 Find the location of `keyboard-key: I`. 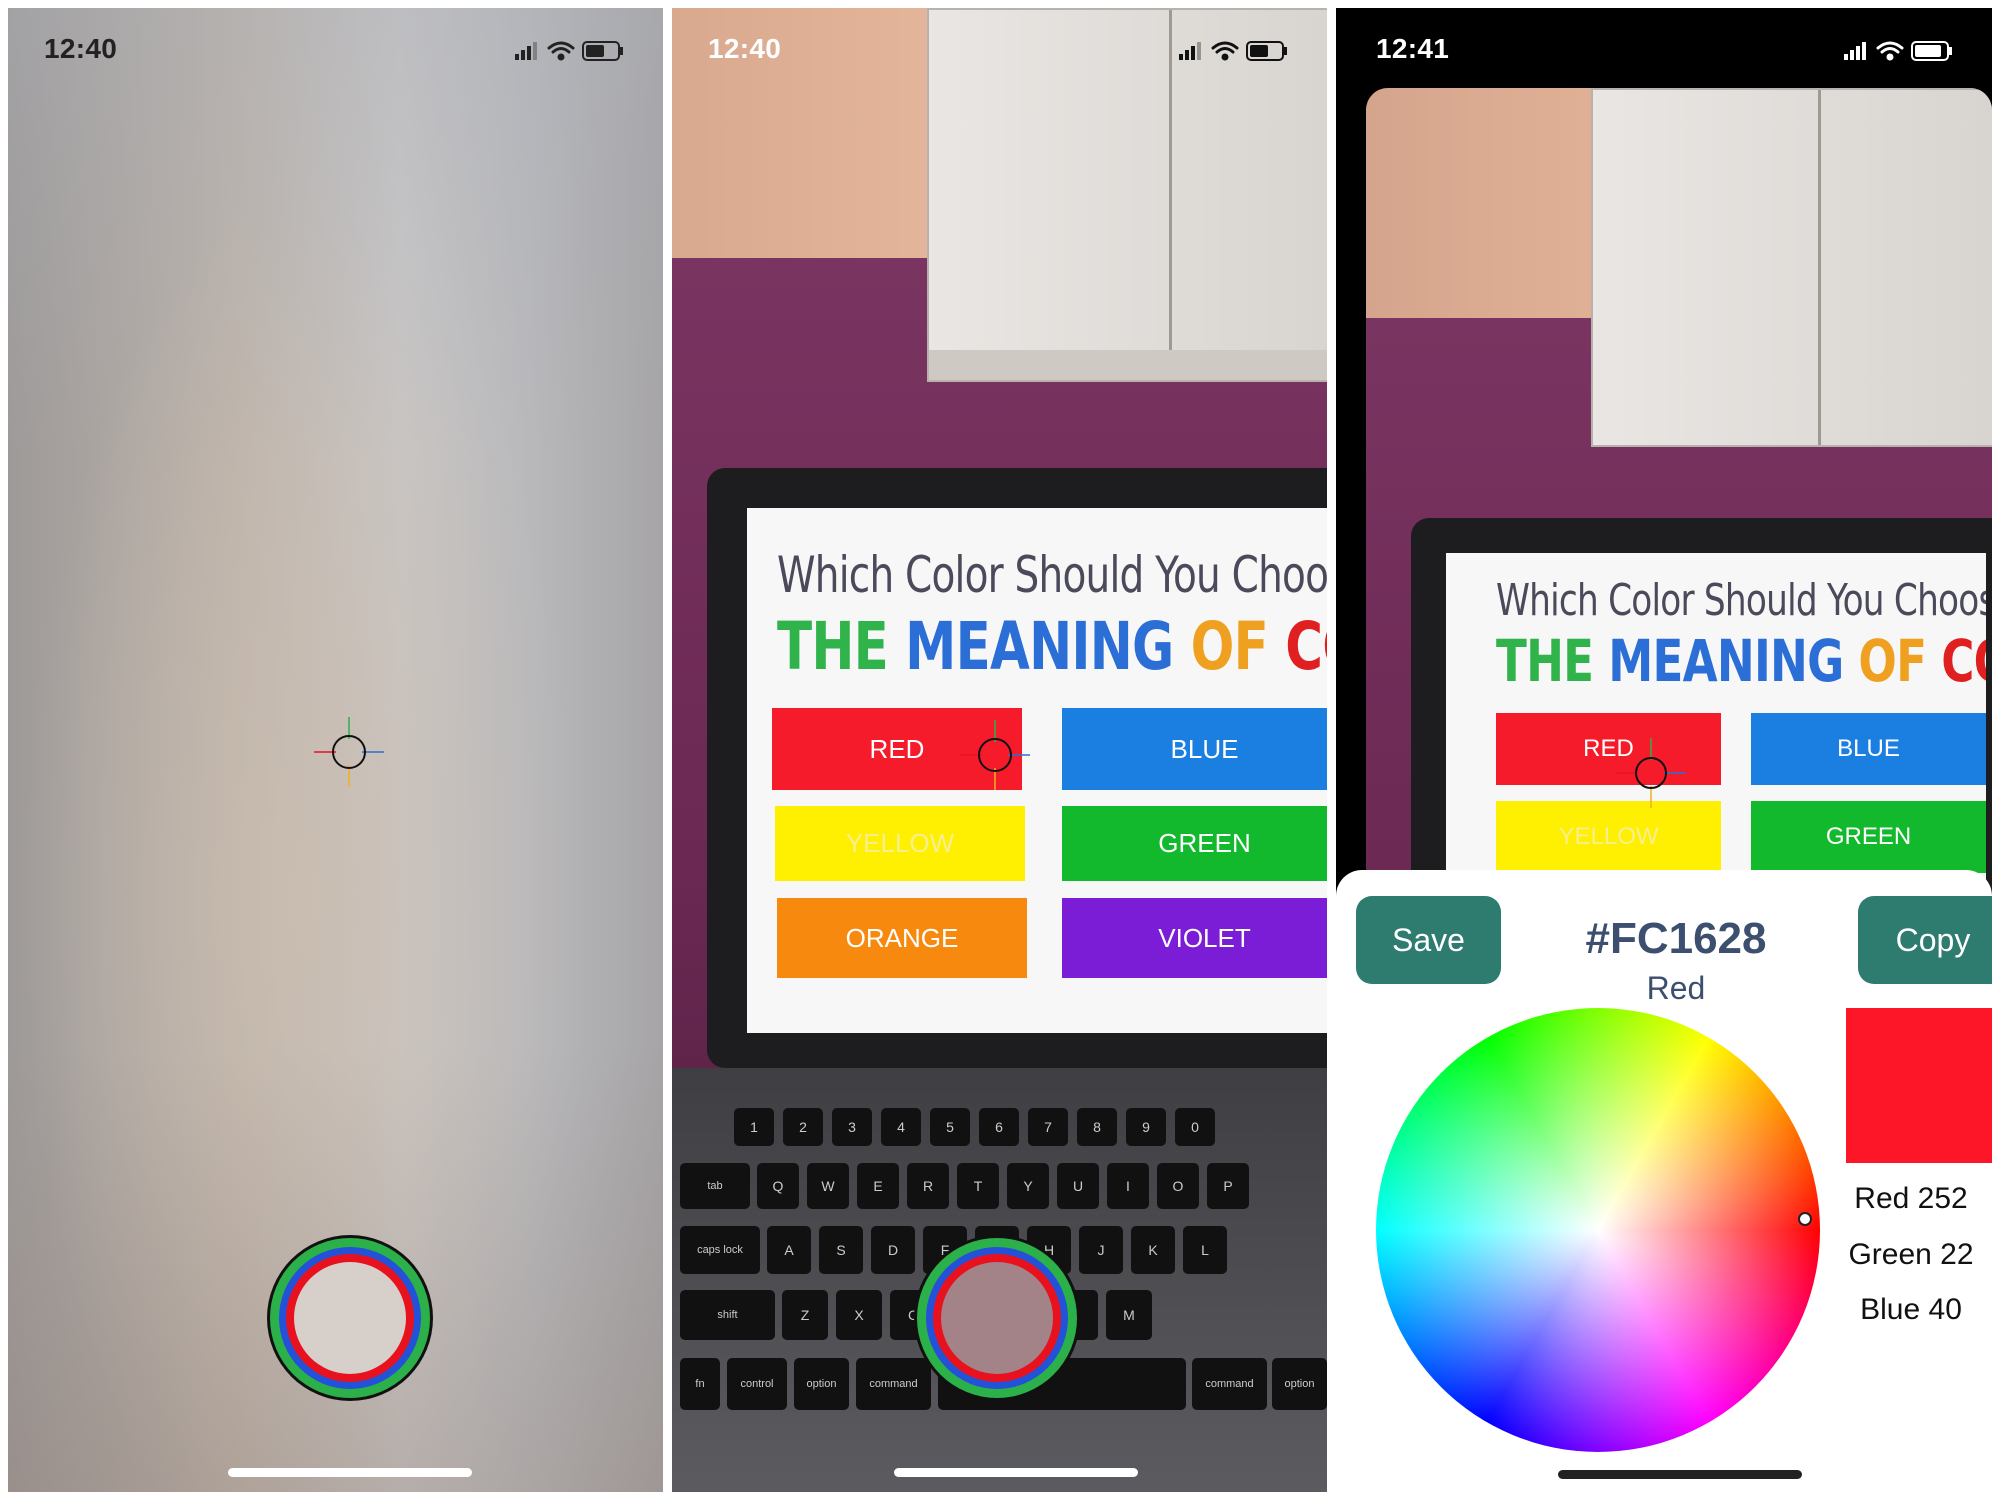

keyboard-key: I is located at coordinates (1128, 1186).